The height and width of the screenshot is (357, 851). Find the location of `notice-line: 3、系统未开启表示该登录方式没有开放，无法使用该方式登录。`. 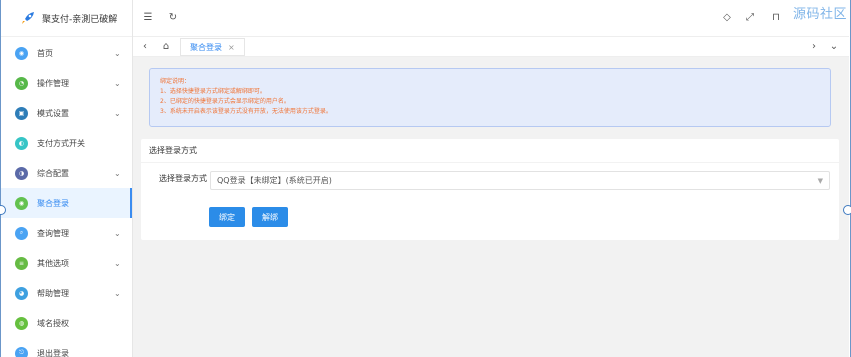

notice-line: 3、系统未开启表示该登录方式没有开放，无法使用该方式登录。 is located at coordinates (246, 111).